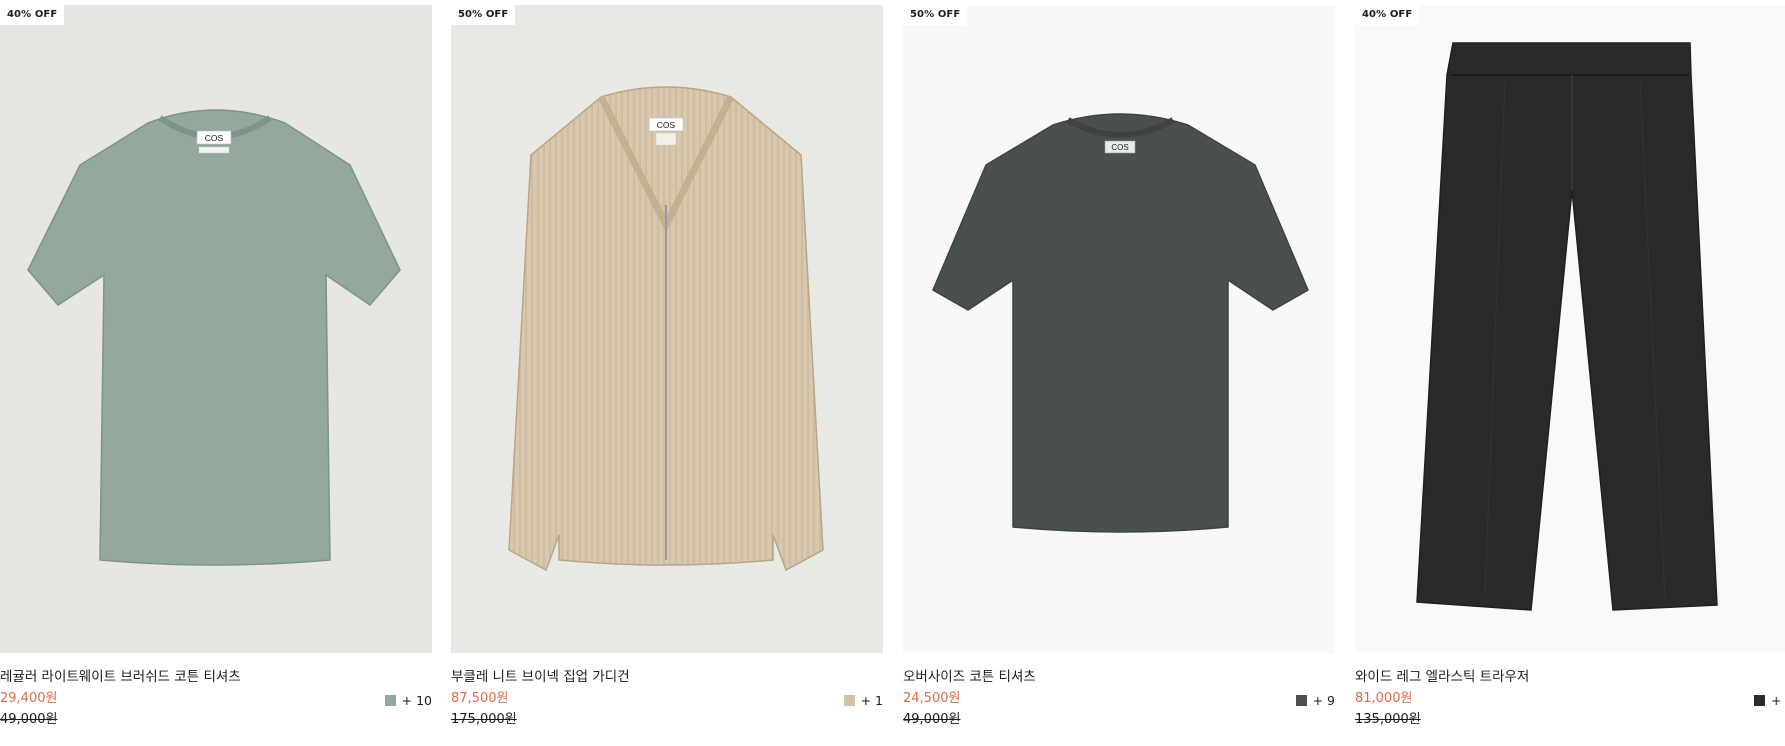  Describe the element at coordinates (29, 698) in the screenshot. I see `sale-price: 29,400원` at that location.